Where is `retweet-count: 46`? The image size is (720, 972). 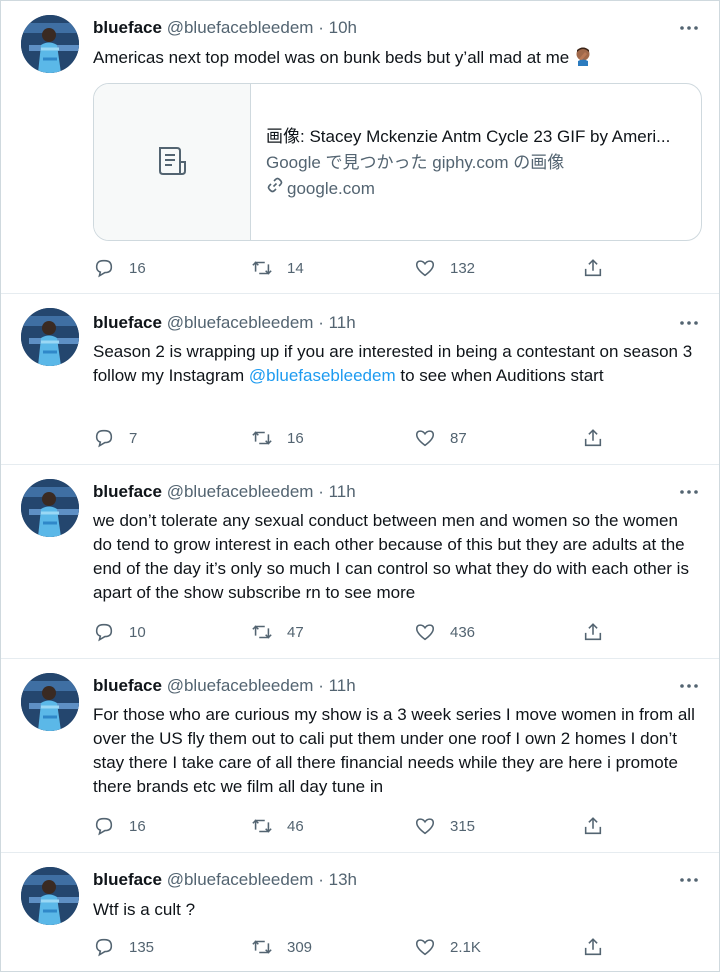
retweet-count: 46 is located at coordinates (295, 826).